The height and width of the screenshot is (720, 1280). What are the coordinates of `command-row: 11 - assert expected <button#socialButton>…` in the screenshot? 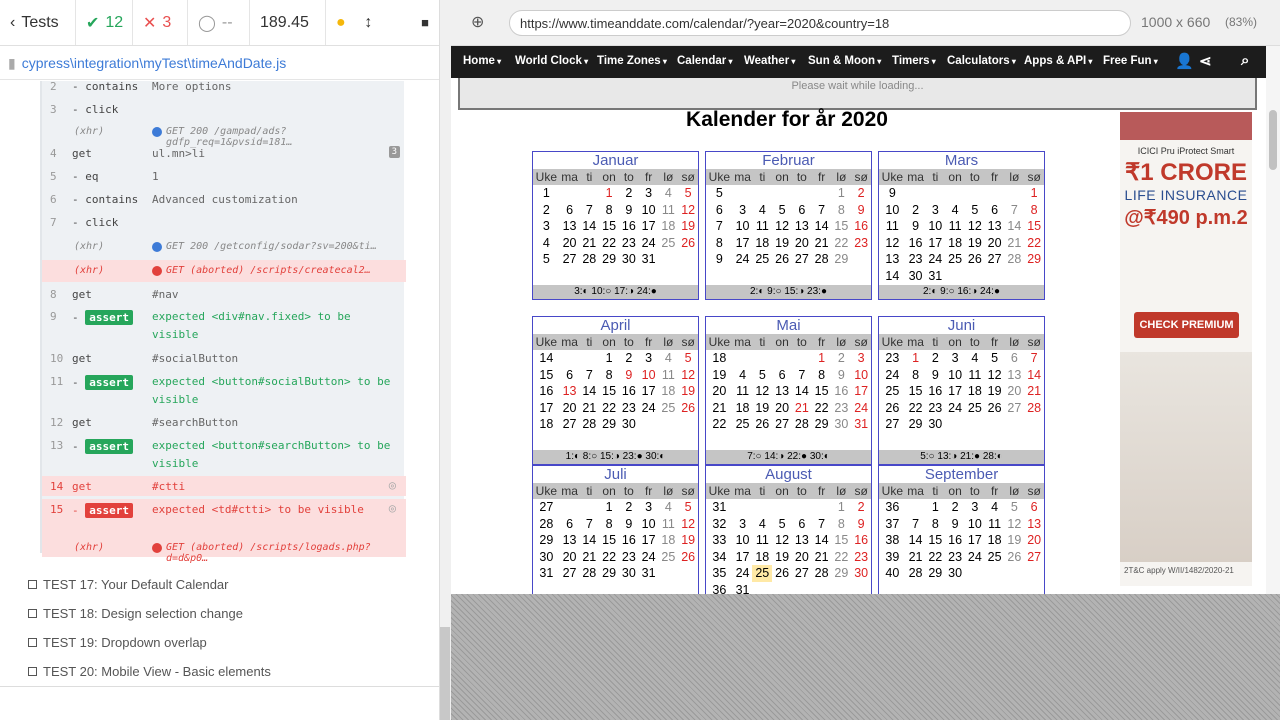 It's located at (224, 391).